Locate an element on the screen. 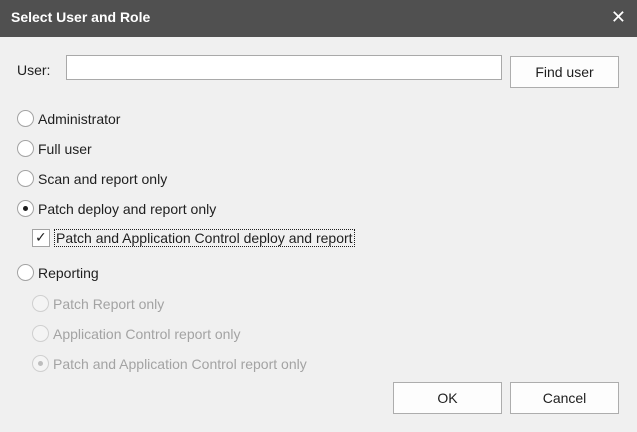 The image size is (637, 432). role-label: Full user is located at coordinates (65, 148).